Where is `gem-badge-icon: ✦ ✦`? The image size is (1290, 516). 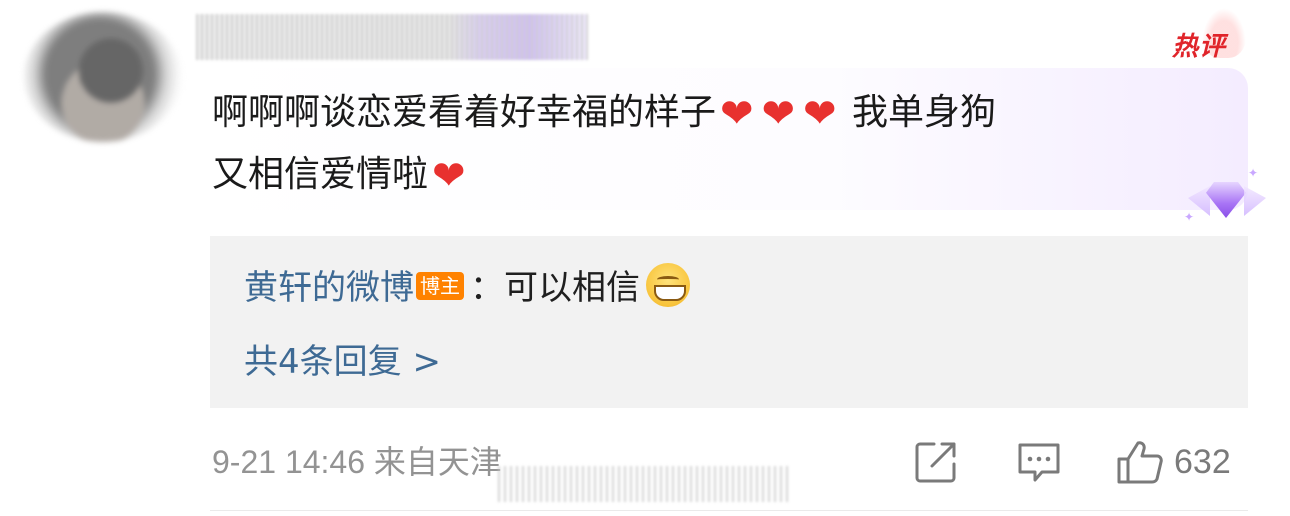 gem-badge-icon: ✦ ✦ is located at coordinates (1225, 198).